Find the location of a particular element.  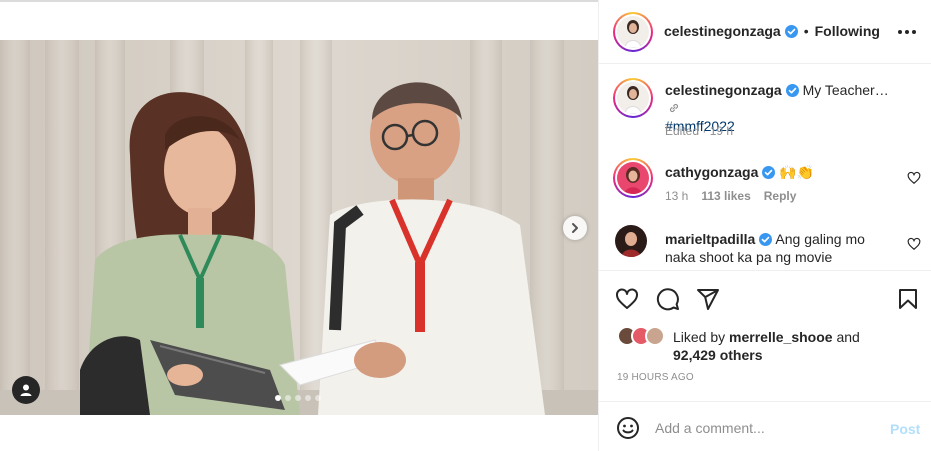

link-icon is located at coordinates (674, 108).